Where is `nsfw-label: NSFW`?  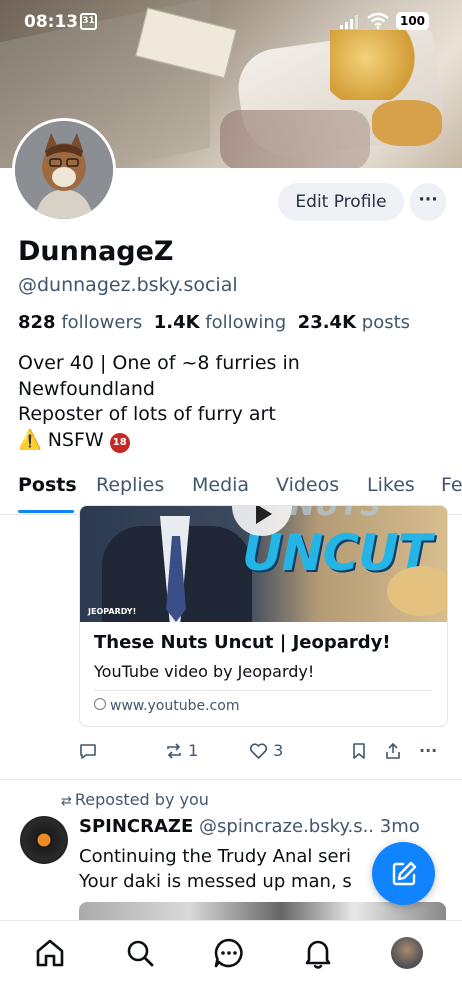 nsfw-label: NSFW is located at coordinates (75, 439).